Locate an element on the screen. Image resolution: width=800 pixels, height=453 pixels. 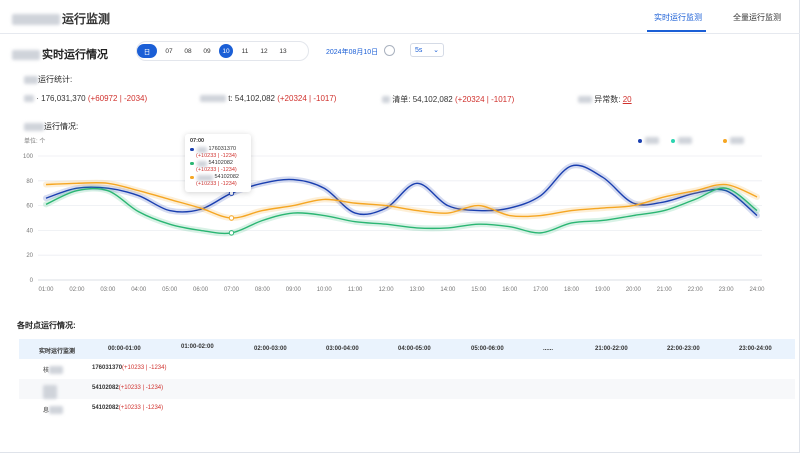
chart-series is located at coordinates (401, 199).